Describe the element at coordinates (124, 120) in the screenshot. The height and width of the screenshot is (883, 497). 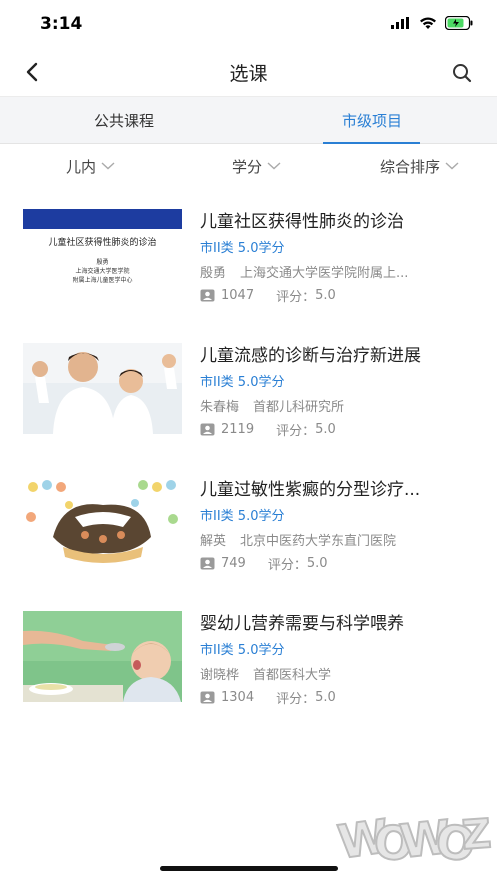
I see `tab-public-courses: 公共课程` at that location.